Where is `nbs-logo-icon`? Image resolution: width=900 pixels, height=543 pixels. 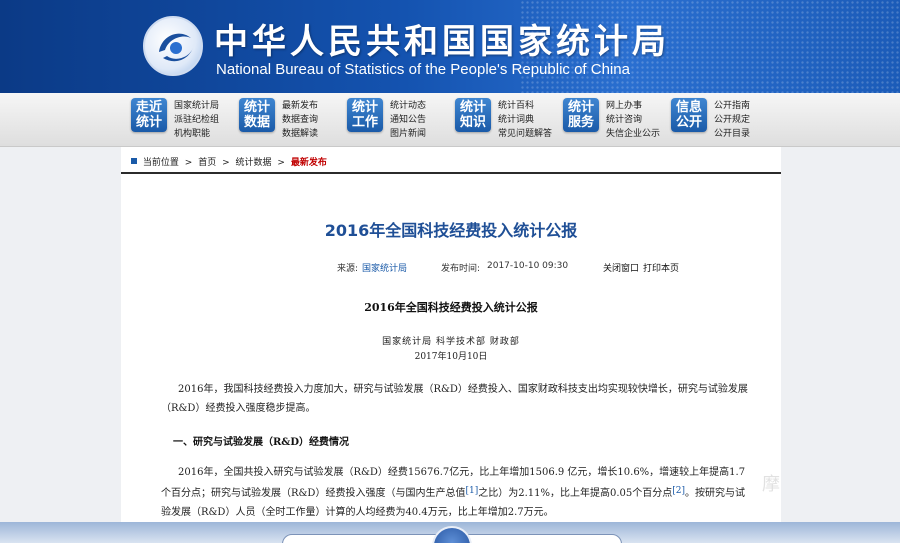
nbs-logo-icon is located at coordinates (173, 46).